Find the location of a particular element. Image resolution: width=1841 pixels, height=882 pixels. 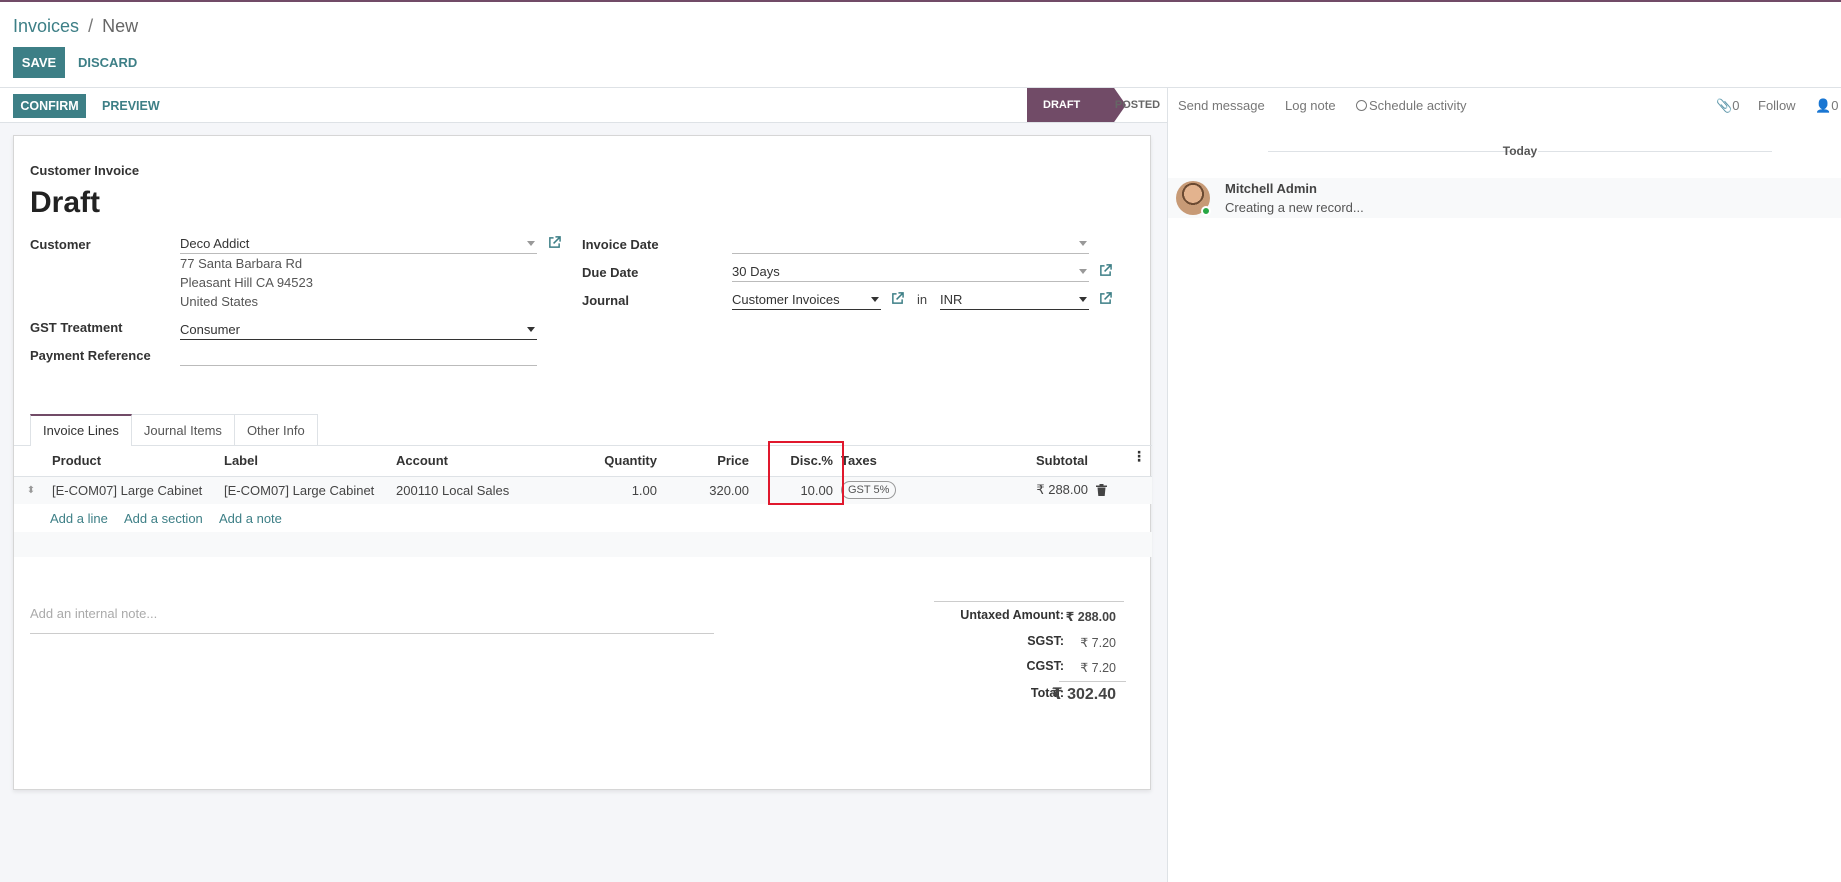

cell-quantity: 1.00 is located at coordinates (609, 490).